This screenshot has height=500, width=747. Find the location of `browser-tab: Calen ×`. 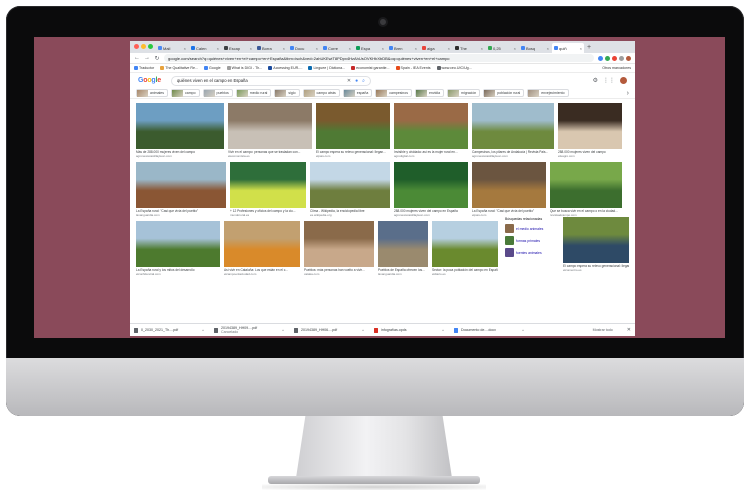

browser-tab: Calen × is located at coordinates (205, 48).